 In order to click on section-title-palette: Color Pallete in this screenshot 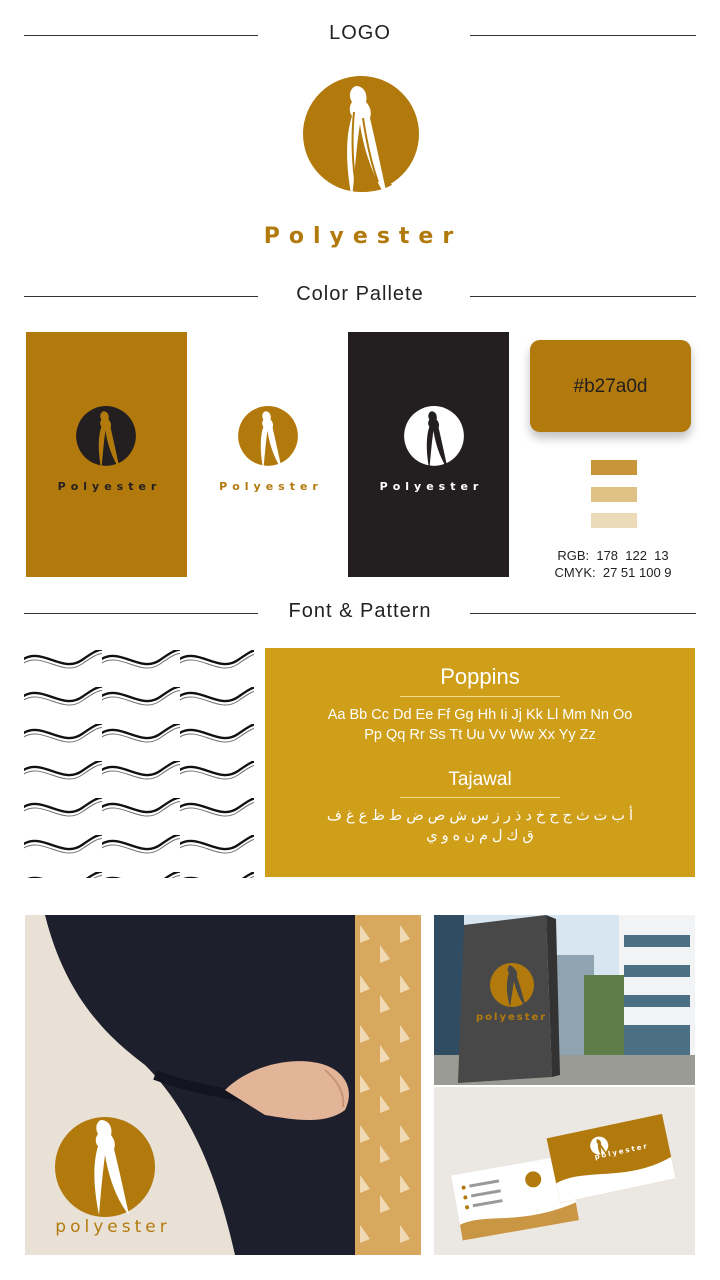, I will do `click(360, 294)`.